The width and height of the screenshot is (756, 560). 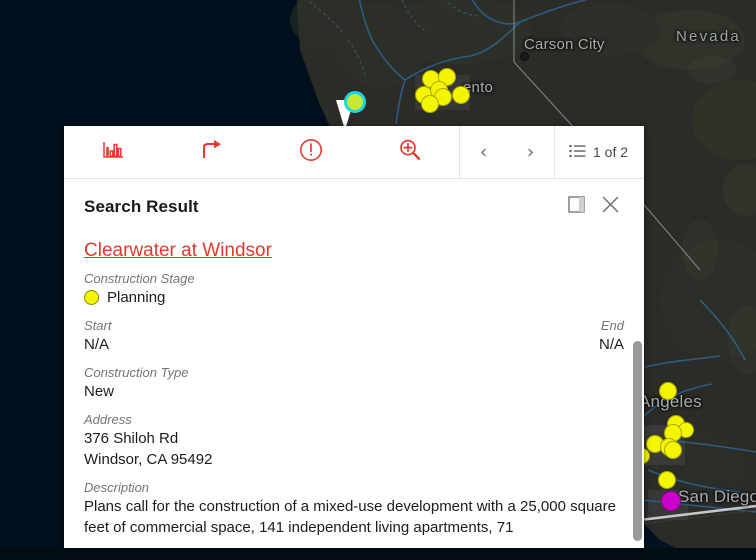 What do you see at coordinates (131, 438) in the screenshot?
I see `address-line-1: 376 Shiloh Rd` at bounding box center [131, 438].